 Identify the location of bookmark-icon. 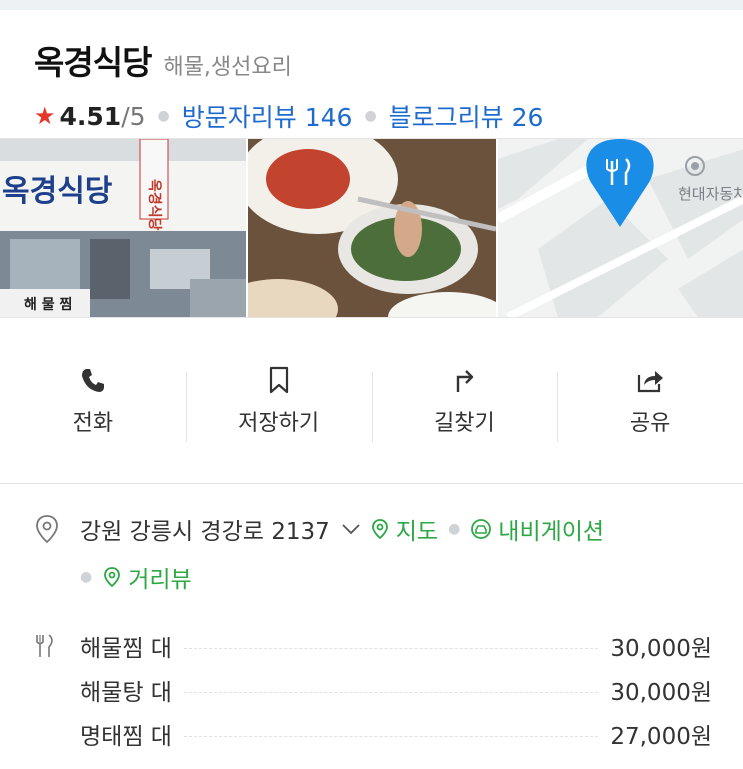
(278, 379).